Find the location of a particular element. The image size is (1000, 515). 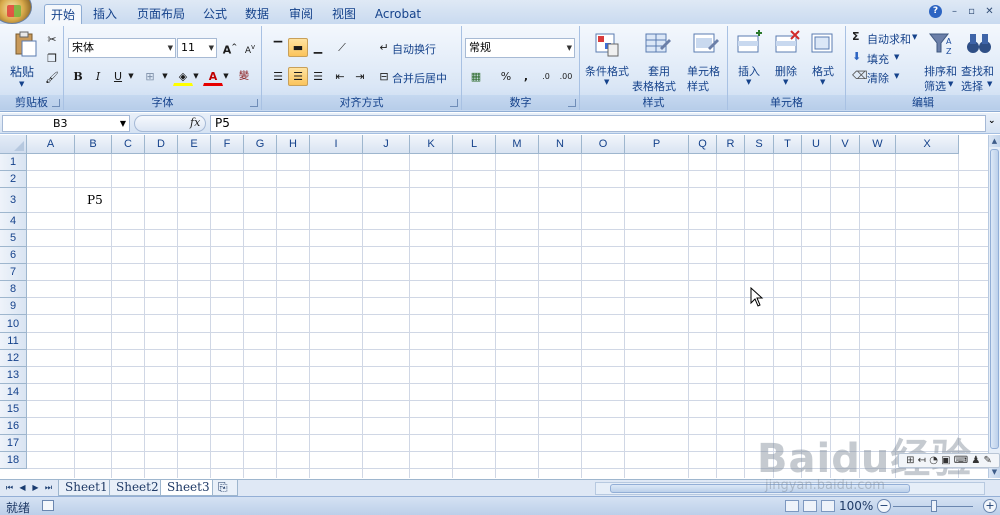

cell-styles-button-line2: 样式 is located at coordinates (698, 86).